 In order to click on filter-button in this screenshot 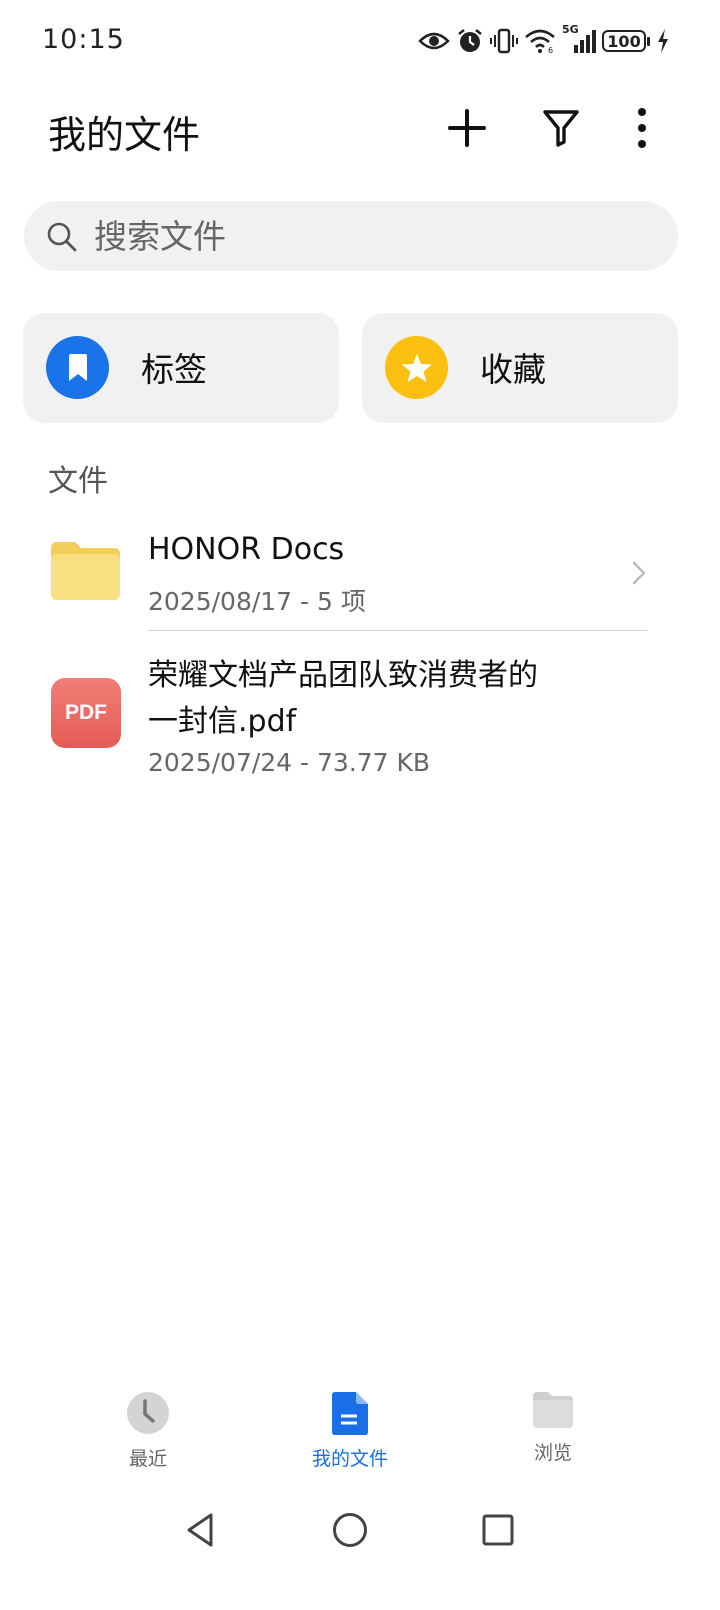, I will do `click(561, 128)`.